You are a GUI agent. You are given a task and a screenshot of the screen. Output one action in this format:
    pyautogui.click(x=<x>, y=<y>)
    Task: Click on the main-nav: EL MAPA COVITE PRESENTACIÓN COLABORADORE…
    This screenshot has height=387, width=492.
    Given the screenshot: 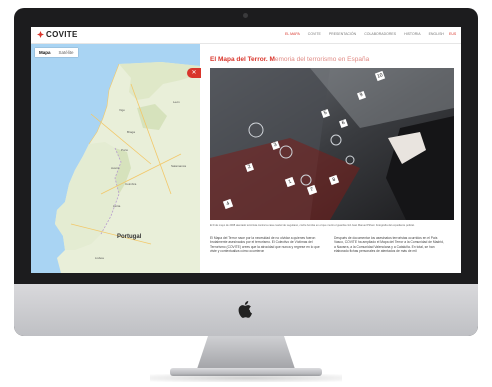 What is the action you would take?
    pyautogui.click(x=364, y=34)
    